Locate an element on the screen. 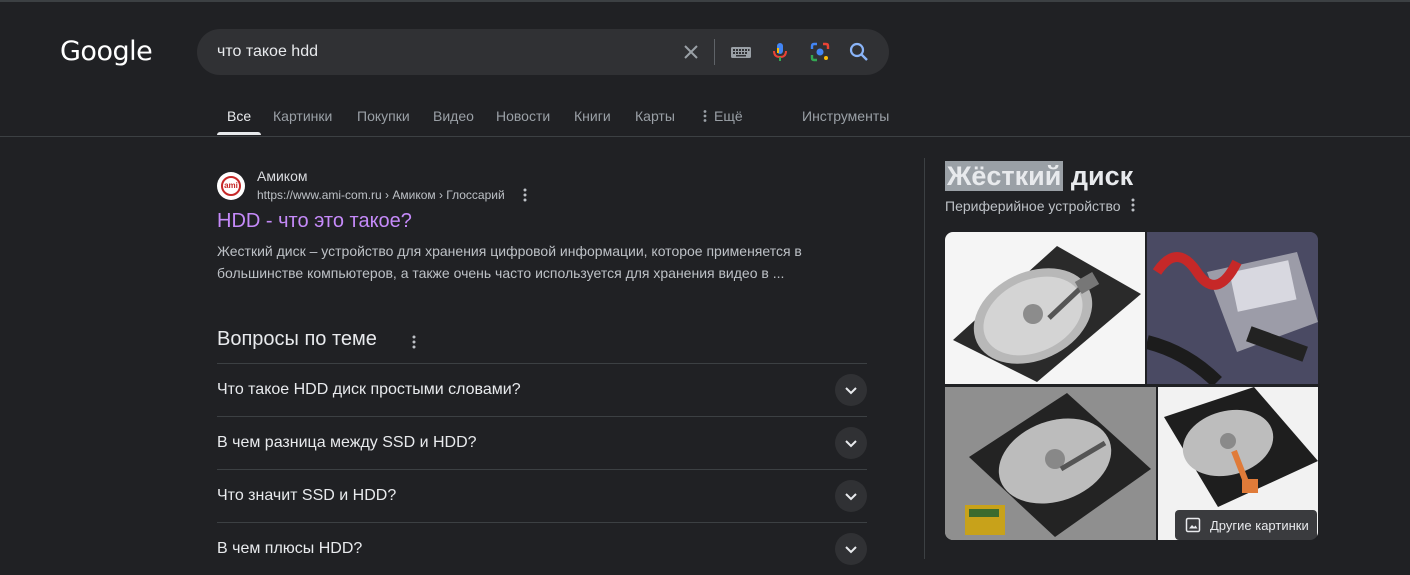  tabs-divider is located at coordinates (705, 136).